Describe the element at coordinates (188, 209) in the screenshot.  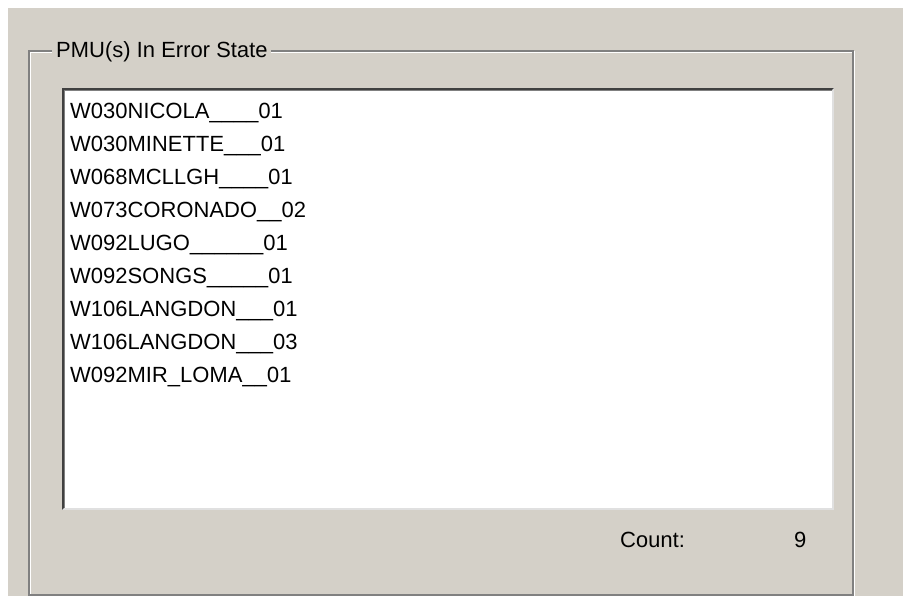
I see `list-item: W073CORONADO__02` at that location.